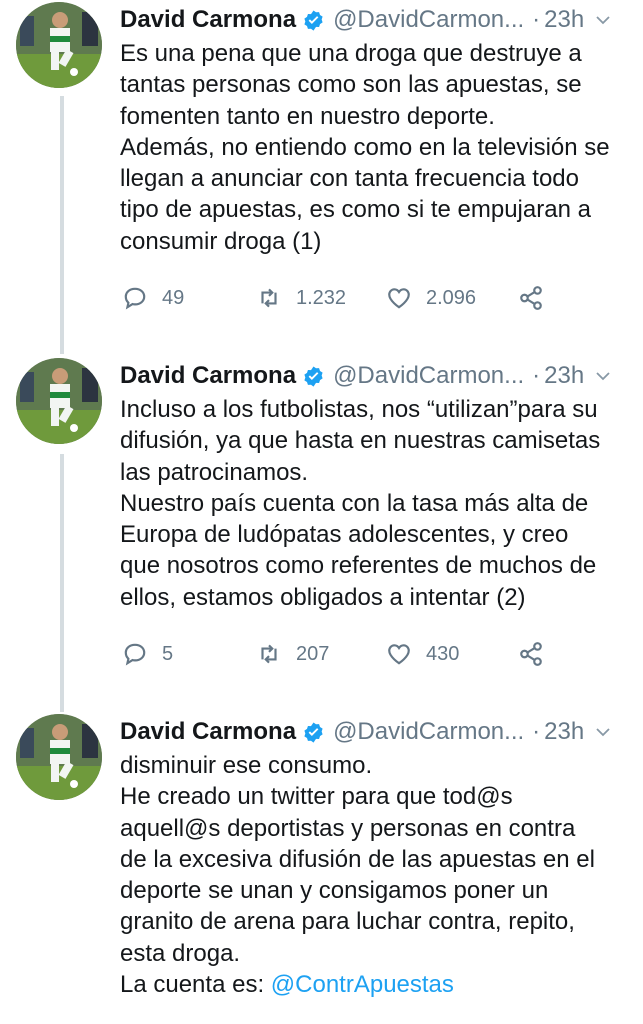 Image resolution: width=643 pixels, height=1024 pixels. Describe the element at coordinates (443, 653) in the screenshot. I see `like-count: 430` at that location.